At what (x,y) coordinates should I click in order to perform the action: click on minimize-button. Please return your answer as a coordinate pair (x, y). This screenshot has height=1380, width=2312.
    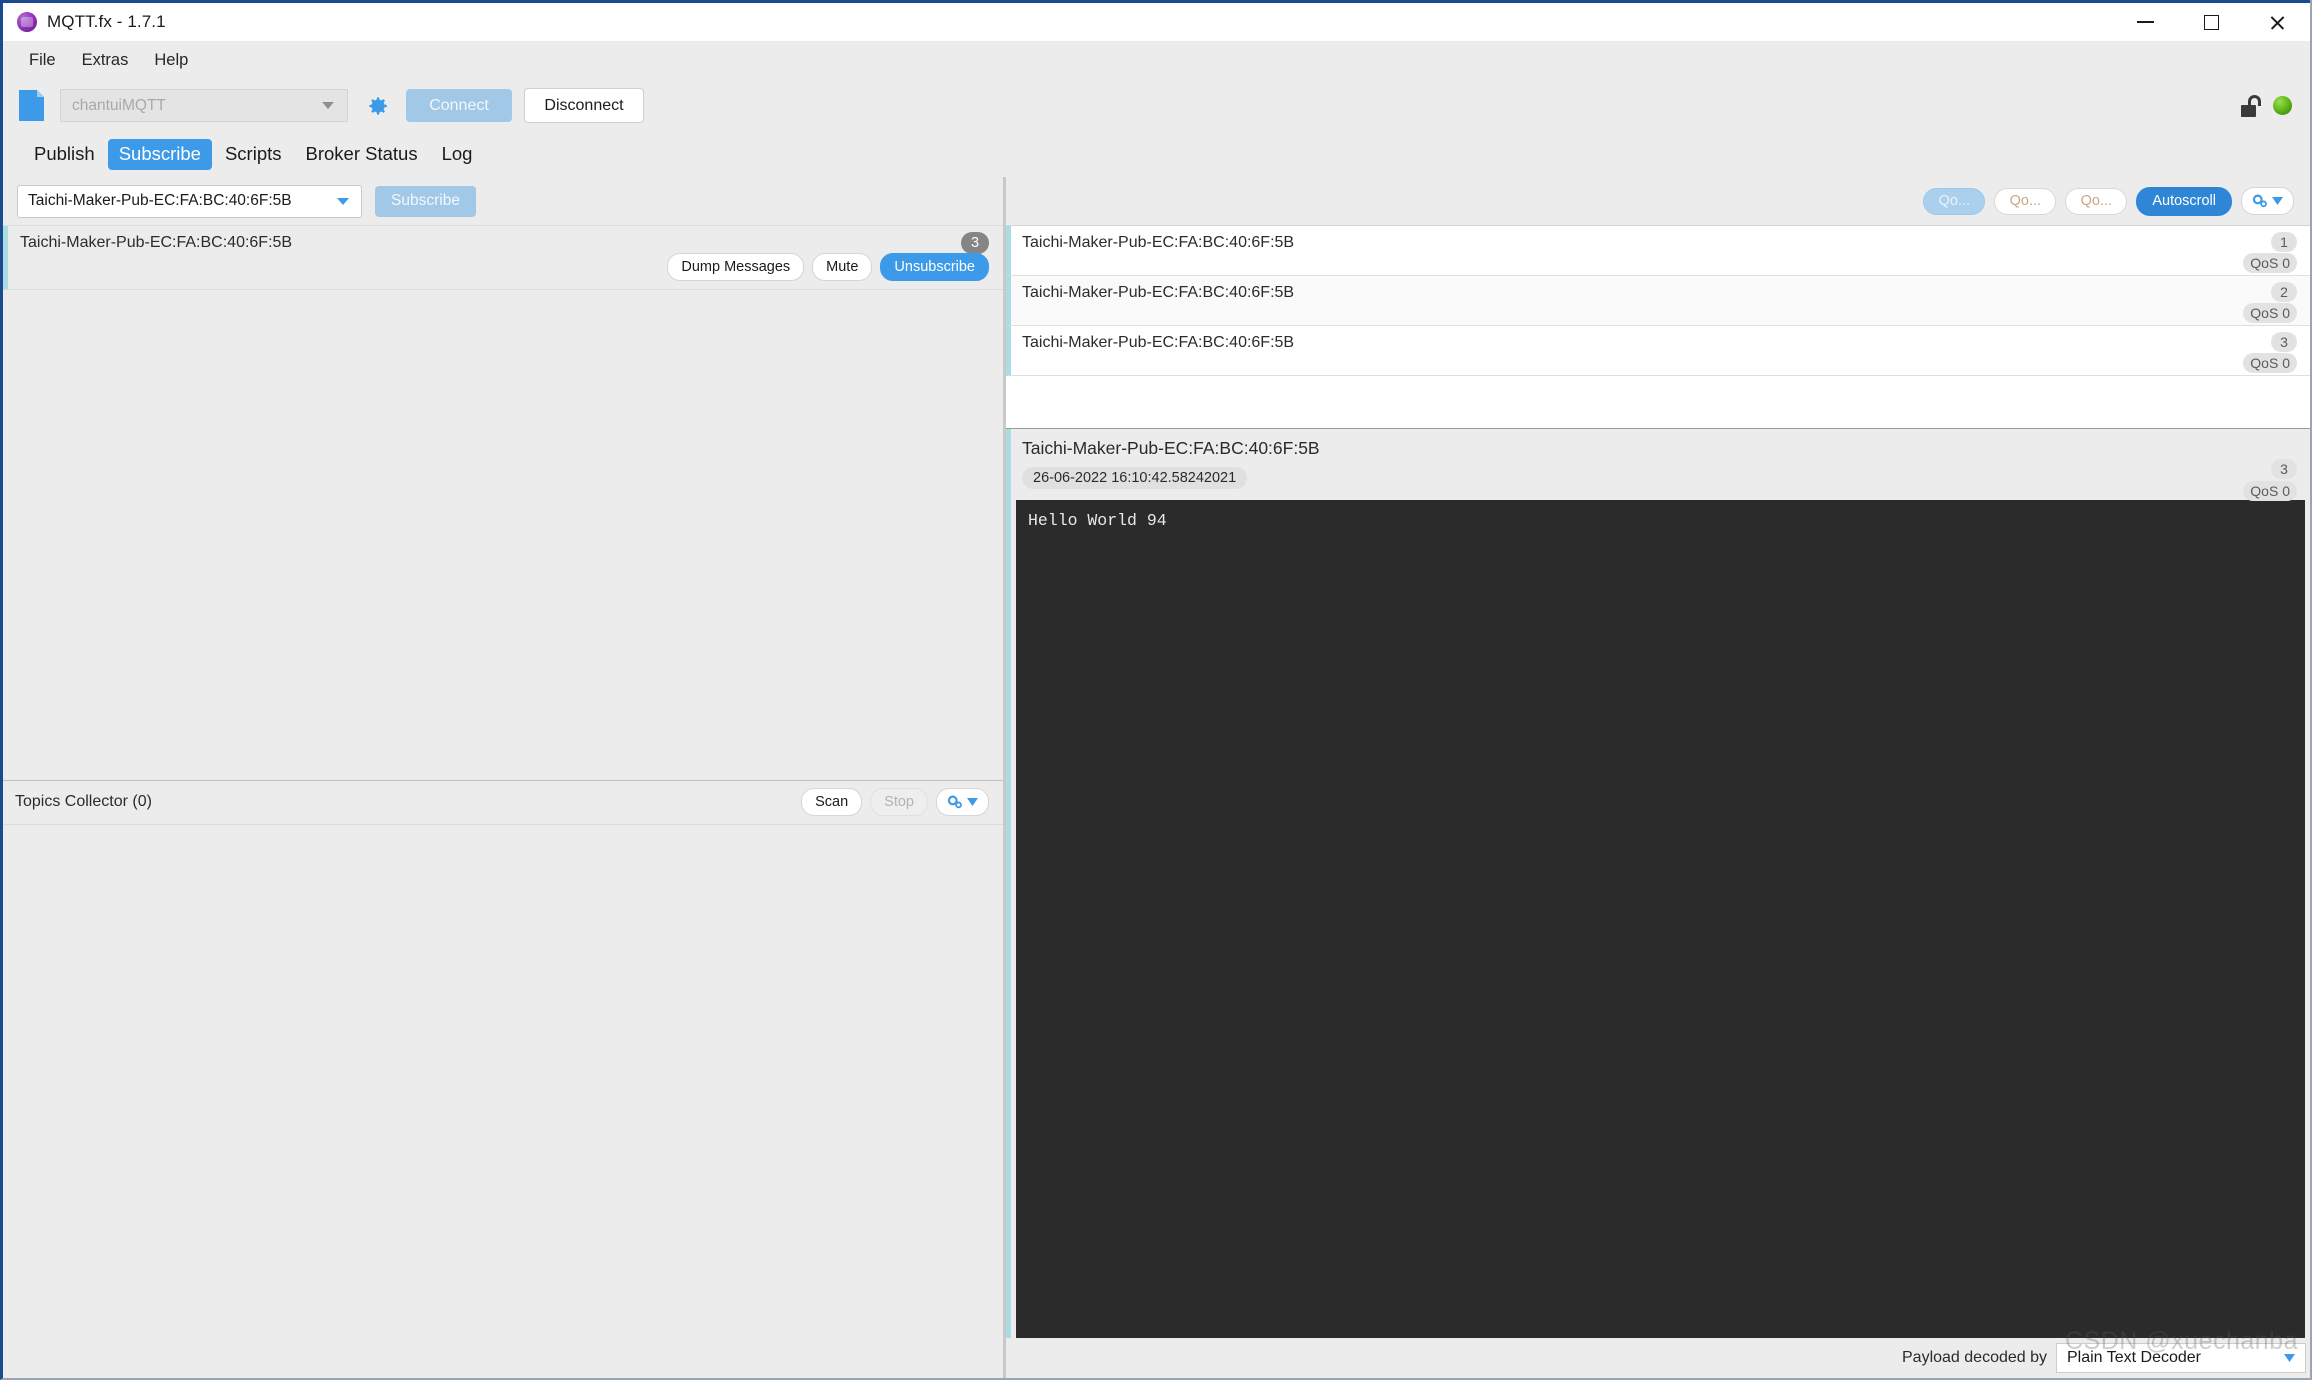
    Looking at the image, I should click on (2145, 22).